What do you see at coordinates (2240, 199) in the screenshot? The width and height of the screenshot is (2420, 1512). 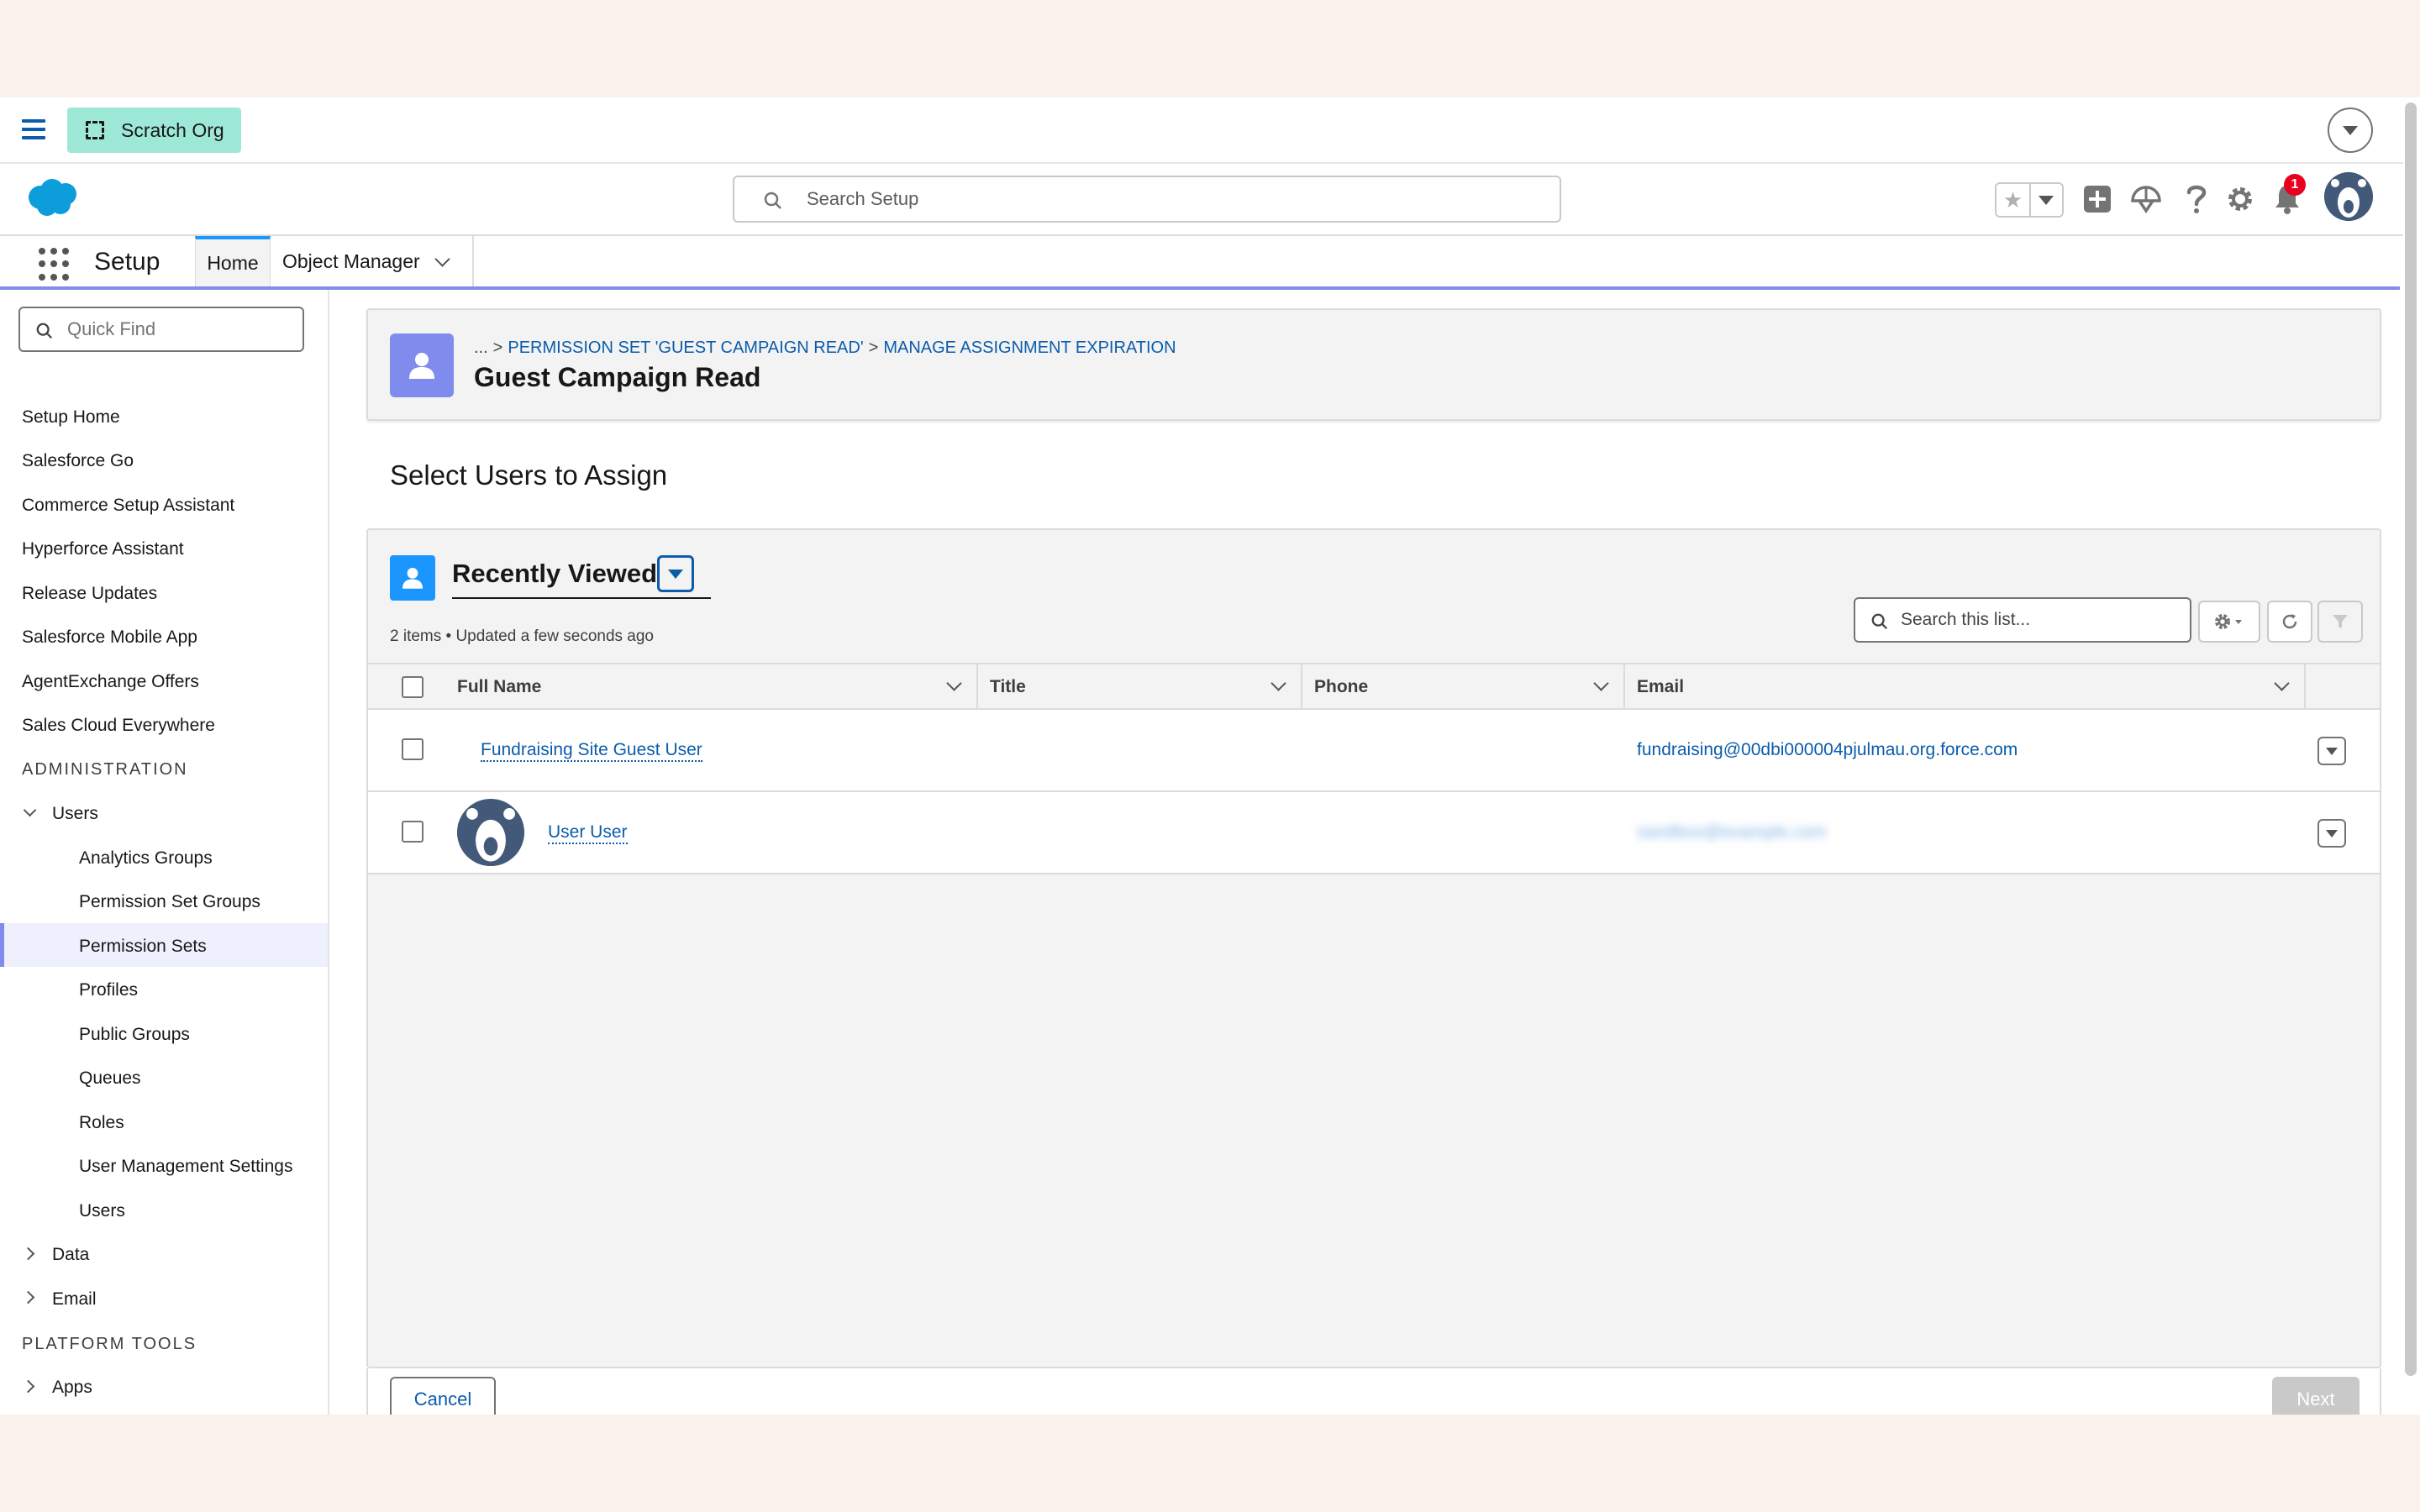 I see `setup-gear-icon` at bounding box center [2240, 199].